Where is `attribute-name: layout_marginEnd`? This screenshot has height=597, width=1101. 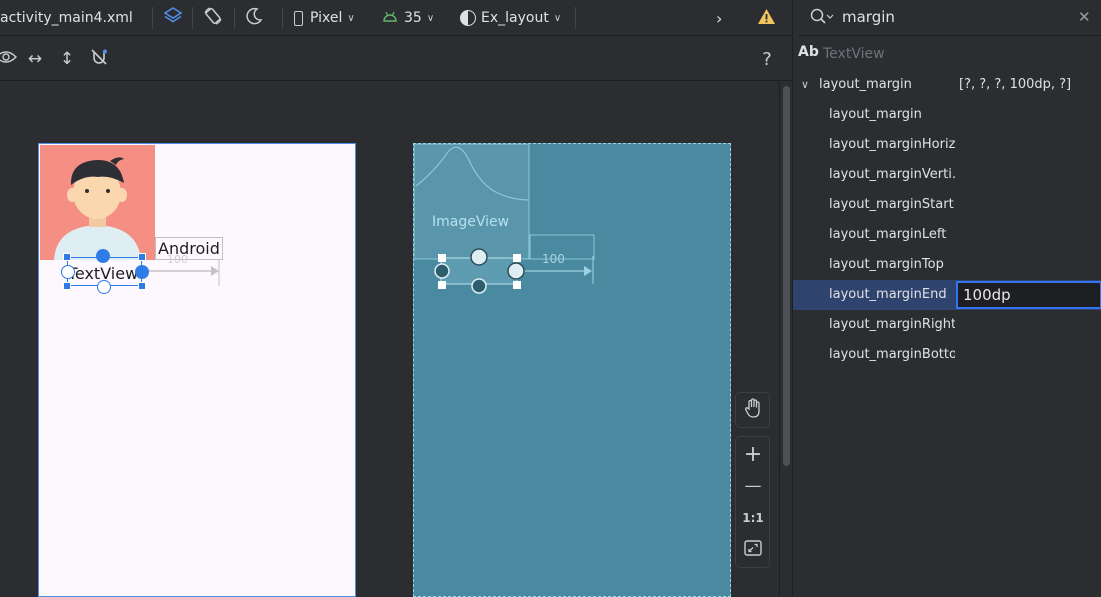
attribute-name: layout_marginEnd is located at coordinates (888, 294).